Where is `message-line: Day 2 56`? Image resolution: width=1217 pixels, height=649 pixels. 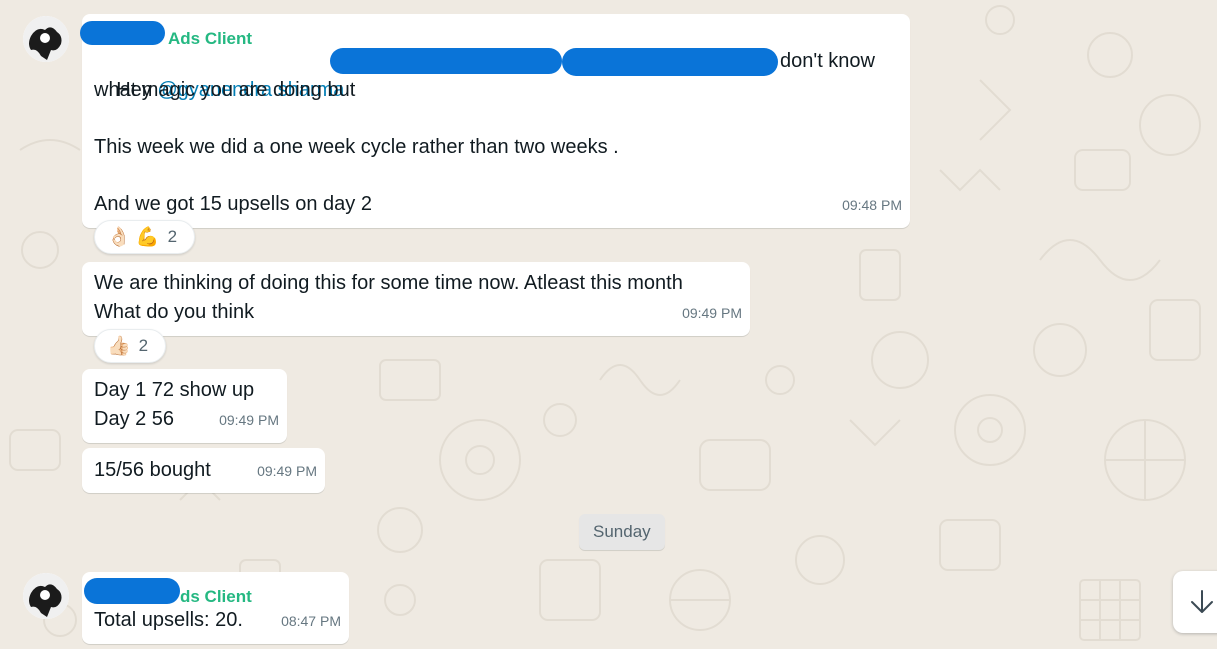 message-line: Day 2 56 is located at coordinates (134, 419).